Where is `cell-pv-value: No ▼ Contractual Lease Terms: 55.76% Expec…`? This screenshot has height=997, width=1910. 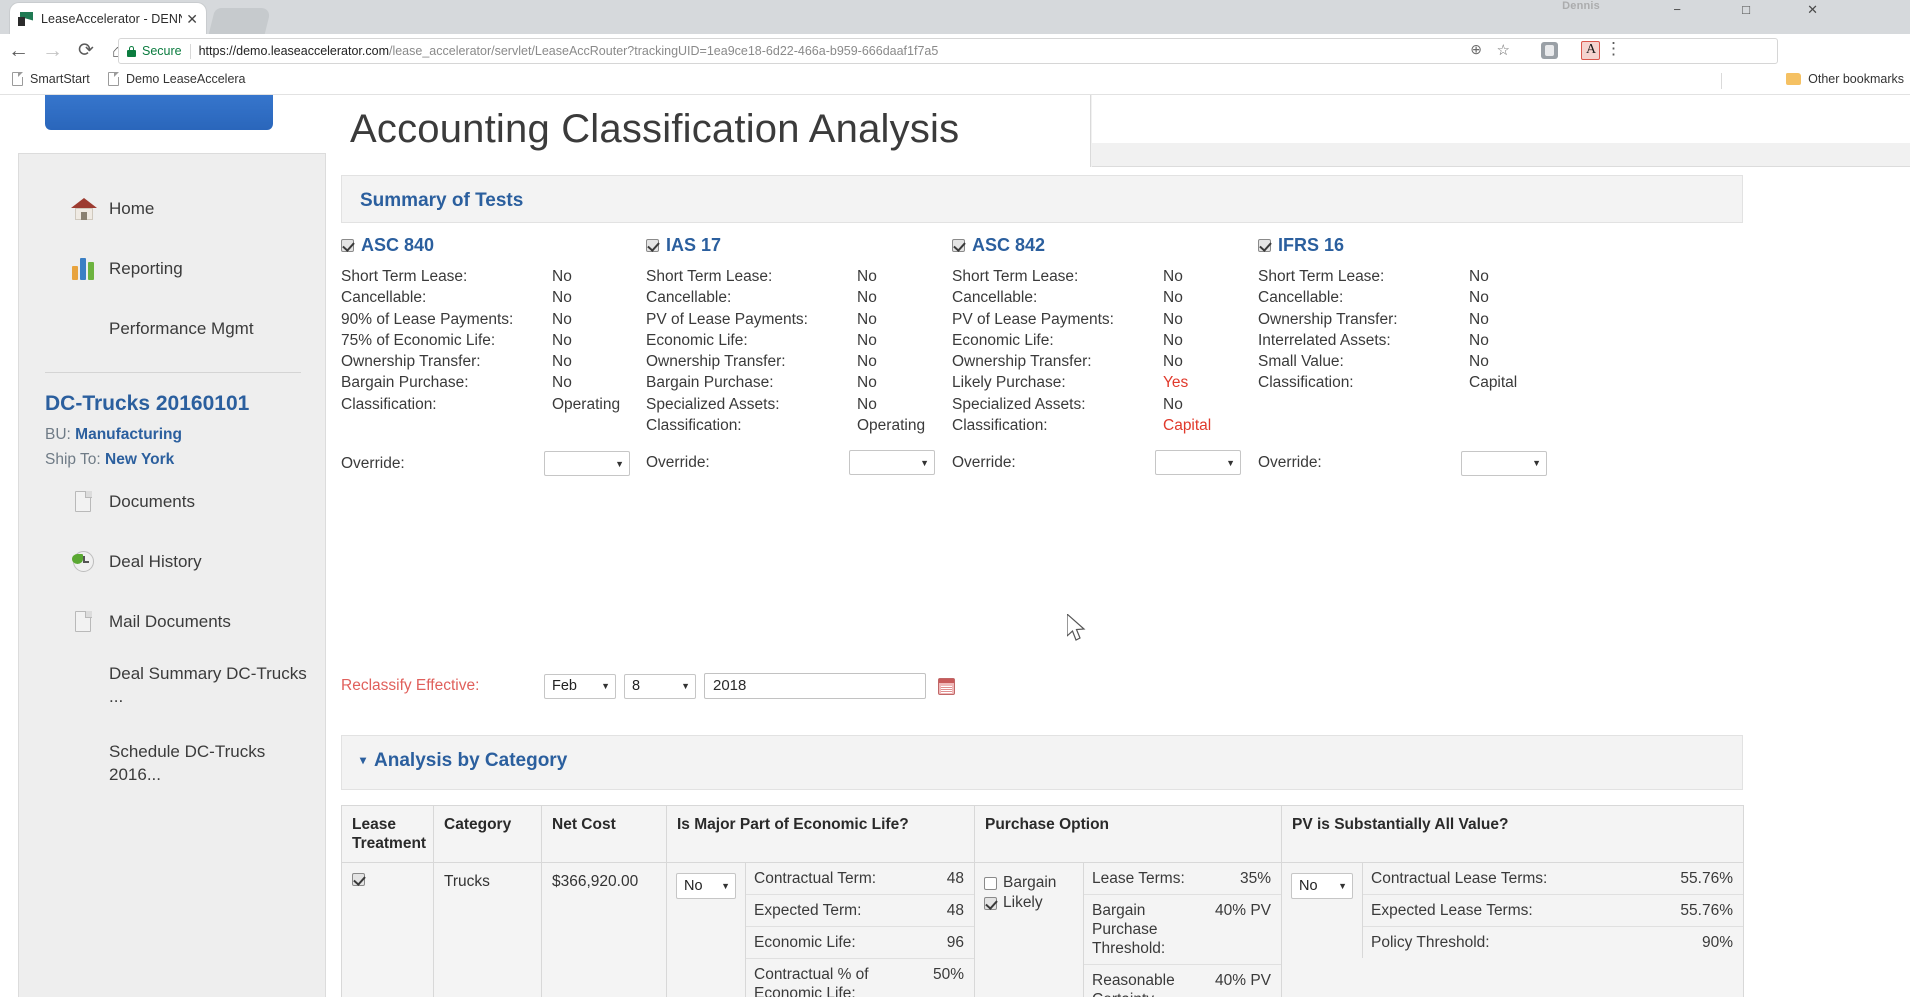
cell-pv-value: No ▼ Contractual Lease Terms: 55.76% Expec… is located at coordinates (1512, 929).